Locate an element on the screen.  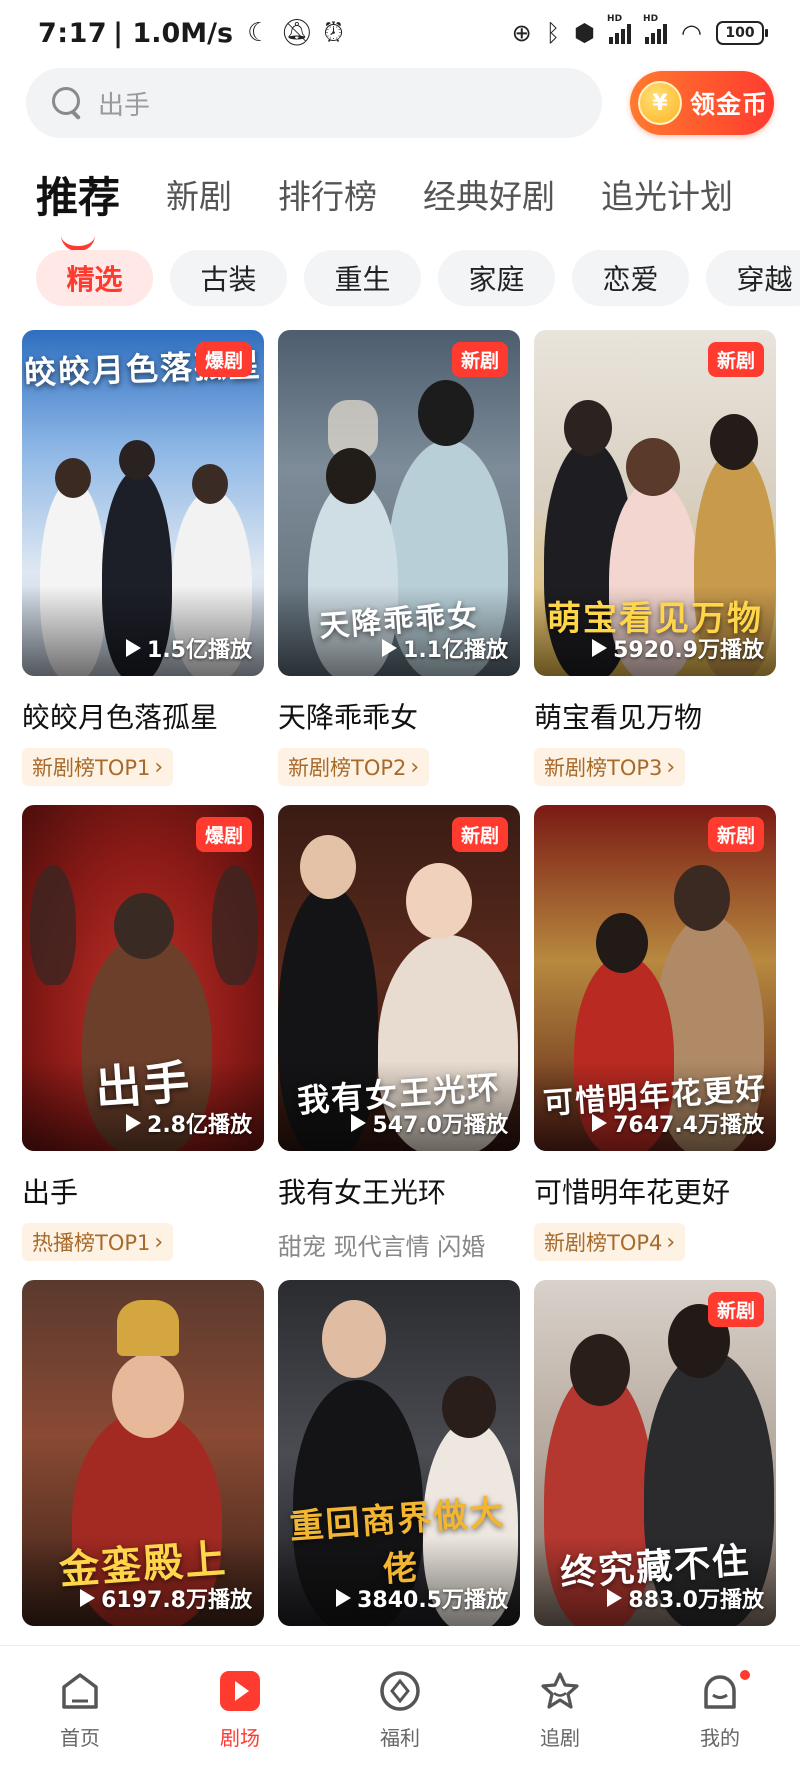
play-count: 6197.8万播放 is located at coordinates (166, 1598).